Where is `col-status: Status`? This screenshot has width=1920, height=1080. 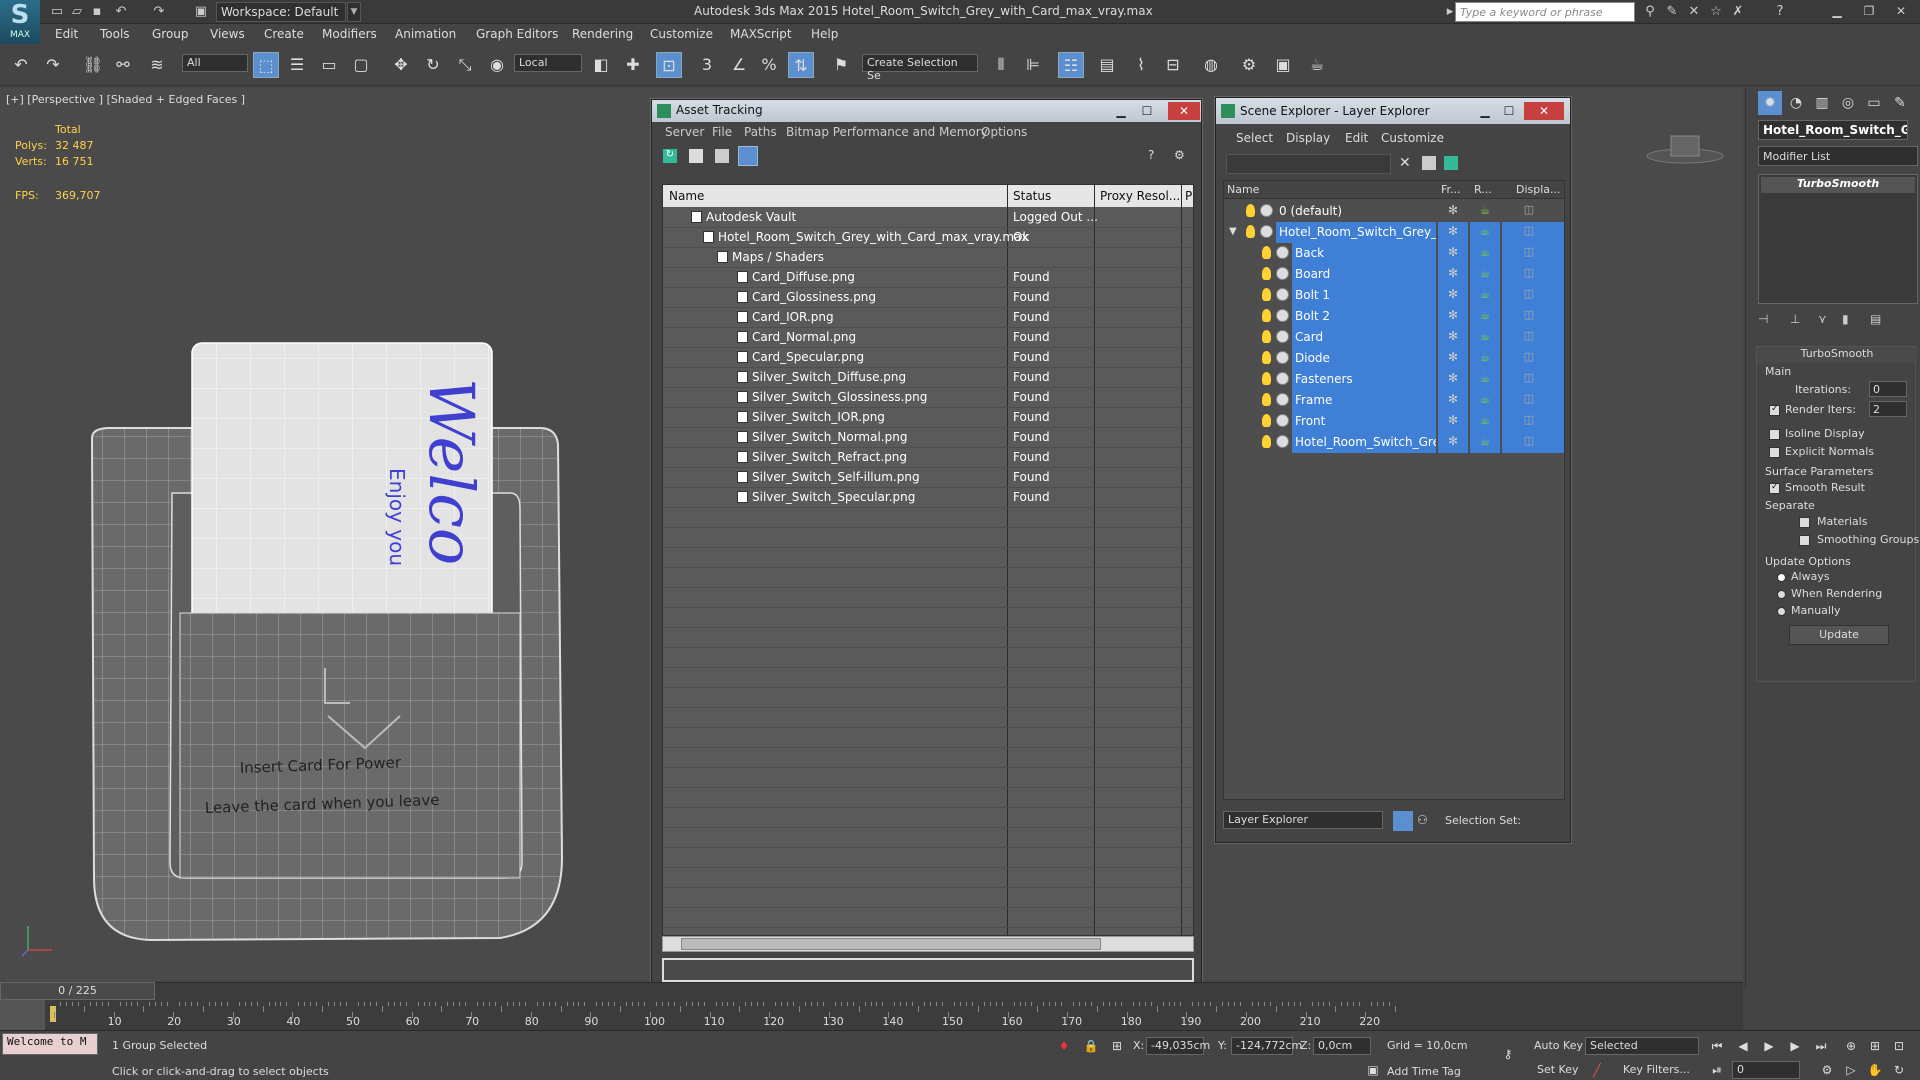 col-status: Status is located at coordinates (1032, 196).